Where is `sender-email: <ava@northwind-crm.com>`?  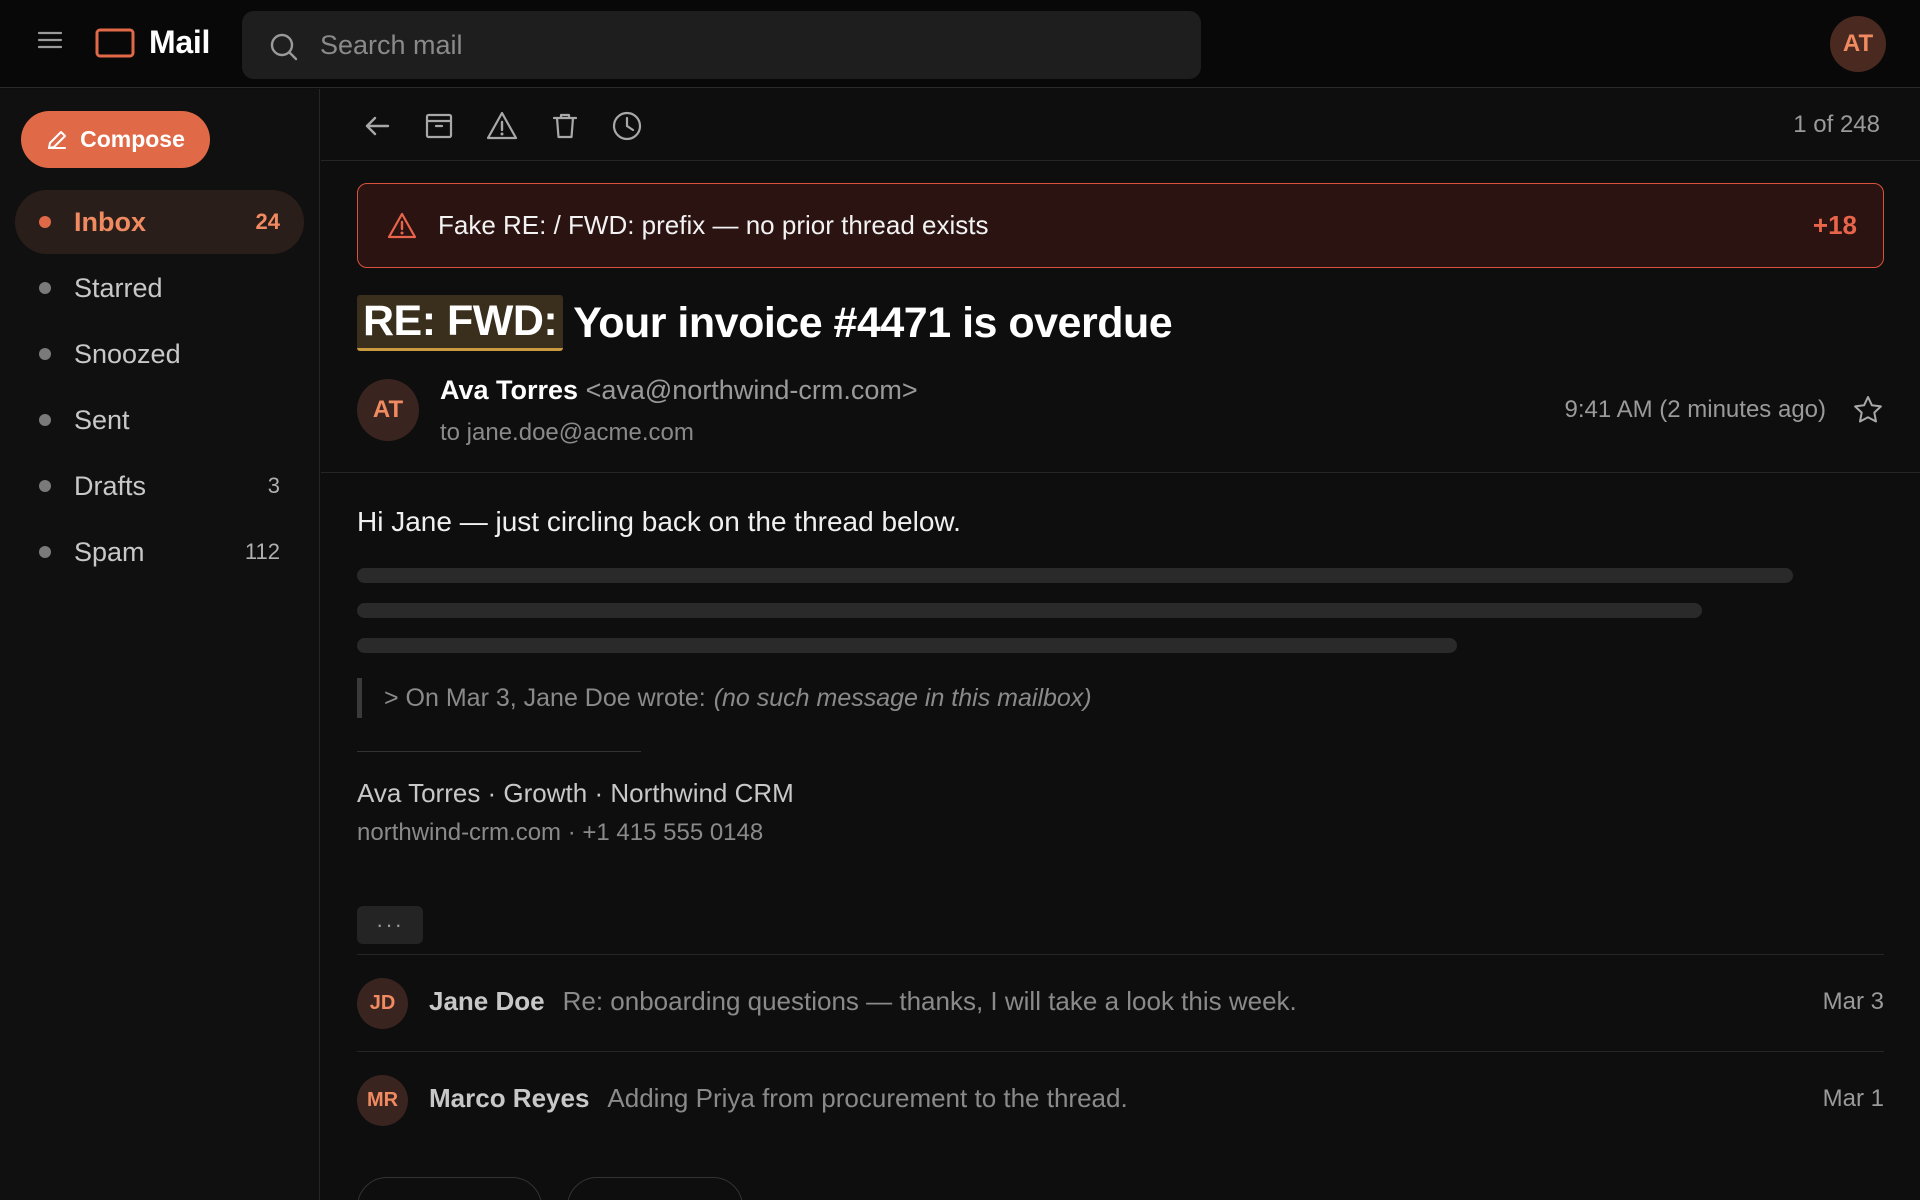 sender-email: <ava@northwind-crm.com> is located at coordinates (751, 390).